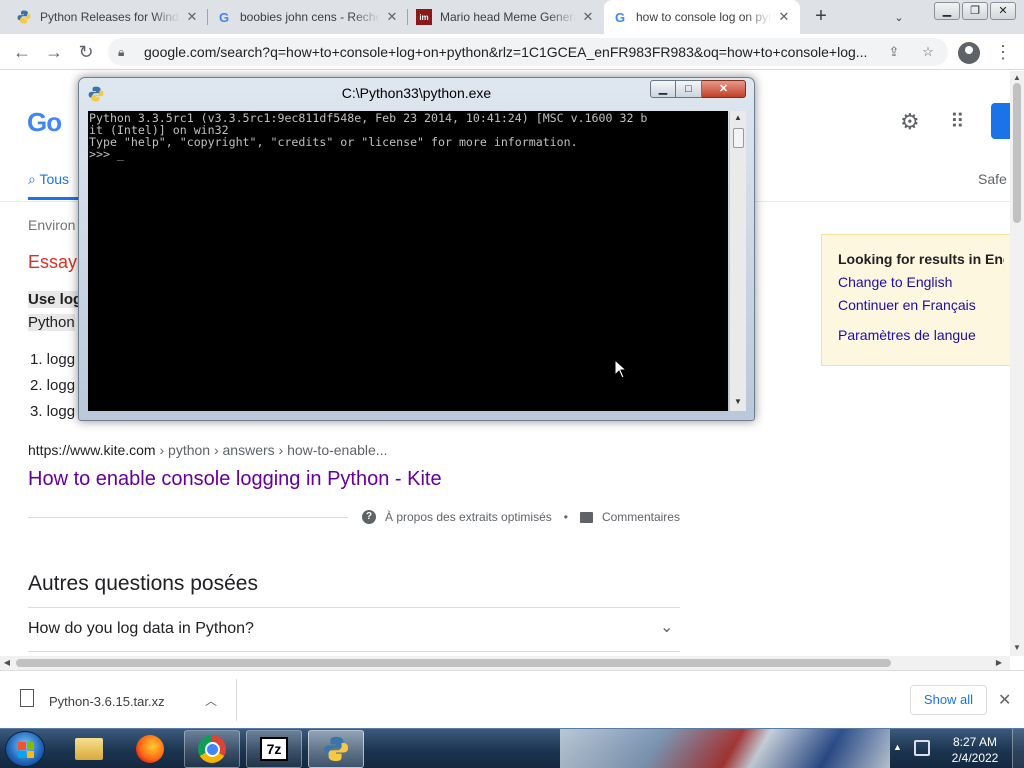 The width and height of the screenshot is (1024, 768). I want to click on taskbar-firefox, so click(150, 749).